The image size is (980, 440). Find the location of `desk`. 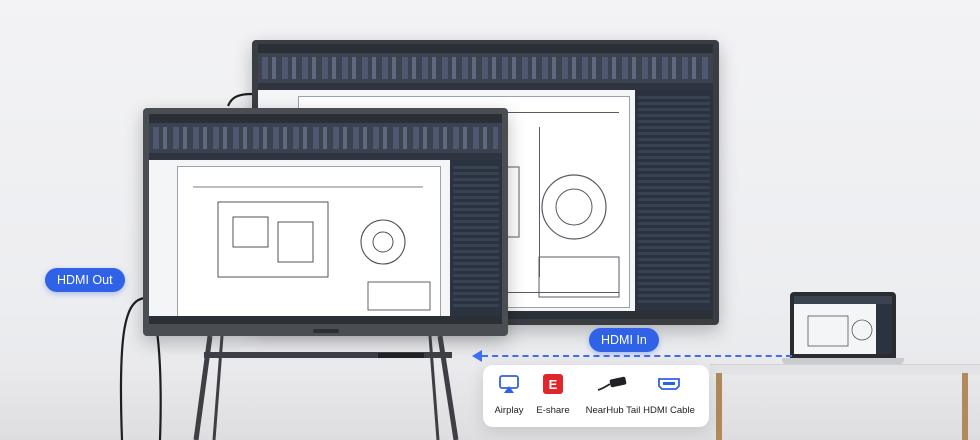

desk is located at coordinates (845, 369).